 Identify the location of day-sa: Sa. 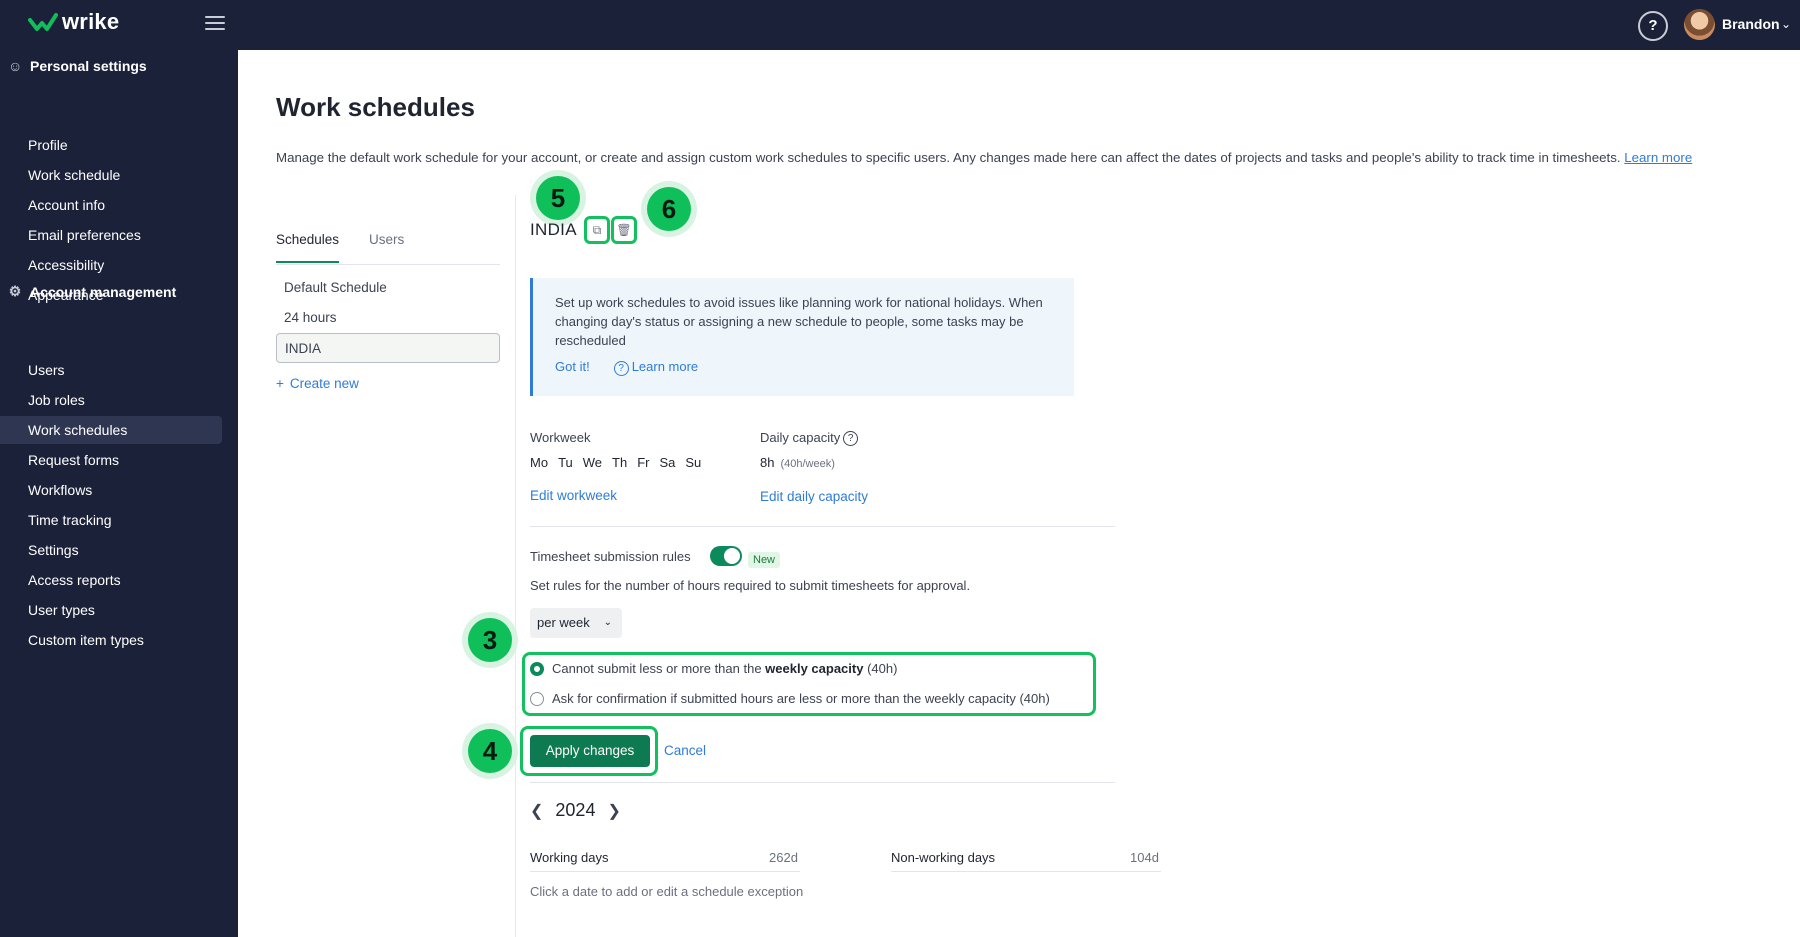
(667, 462).